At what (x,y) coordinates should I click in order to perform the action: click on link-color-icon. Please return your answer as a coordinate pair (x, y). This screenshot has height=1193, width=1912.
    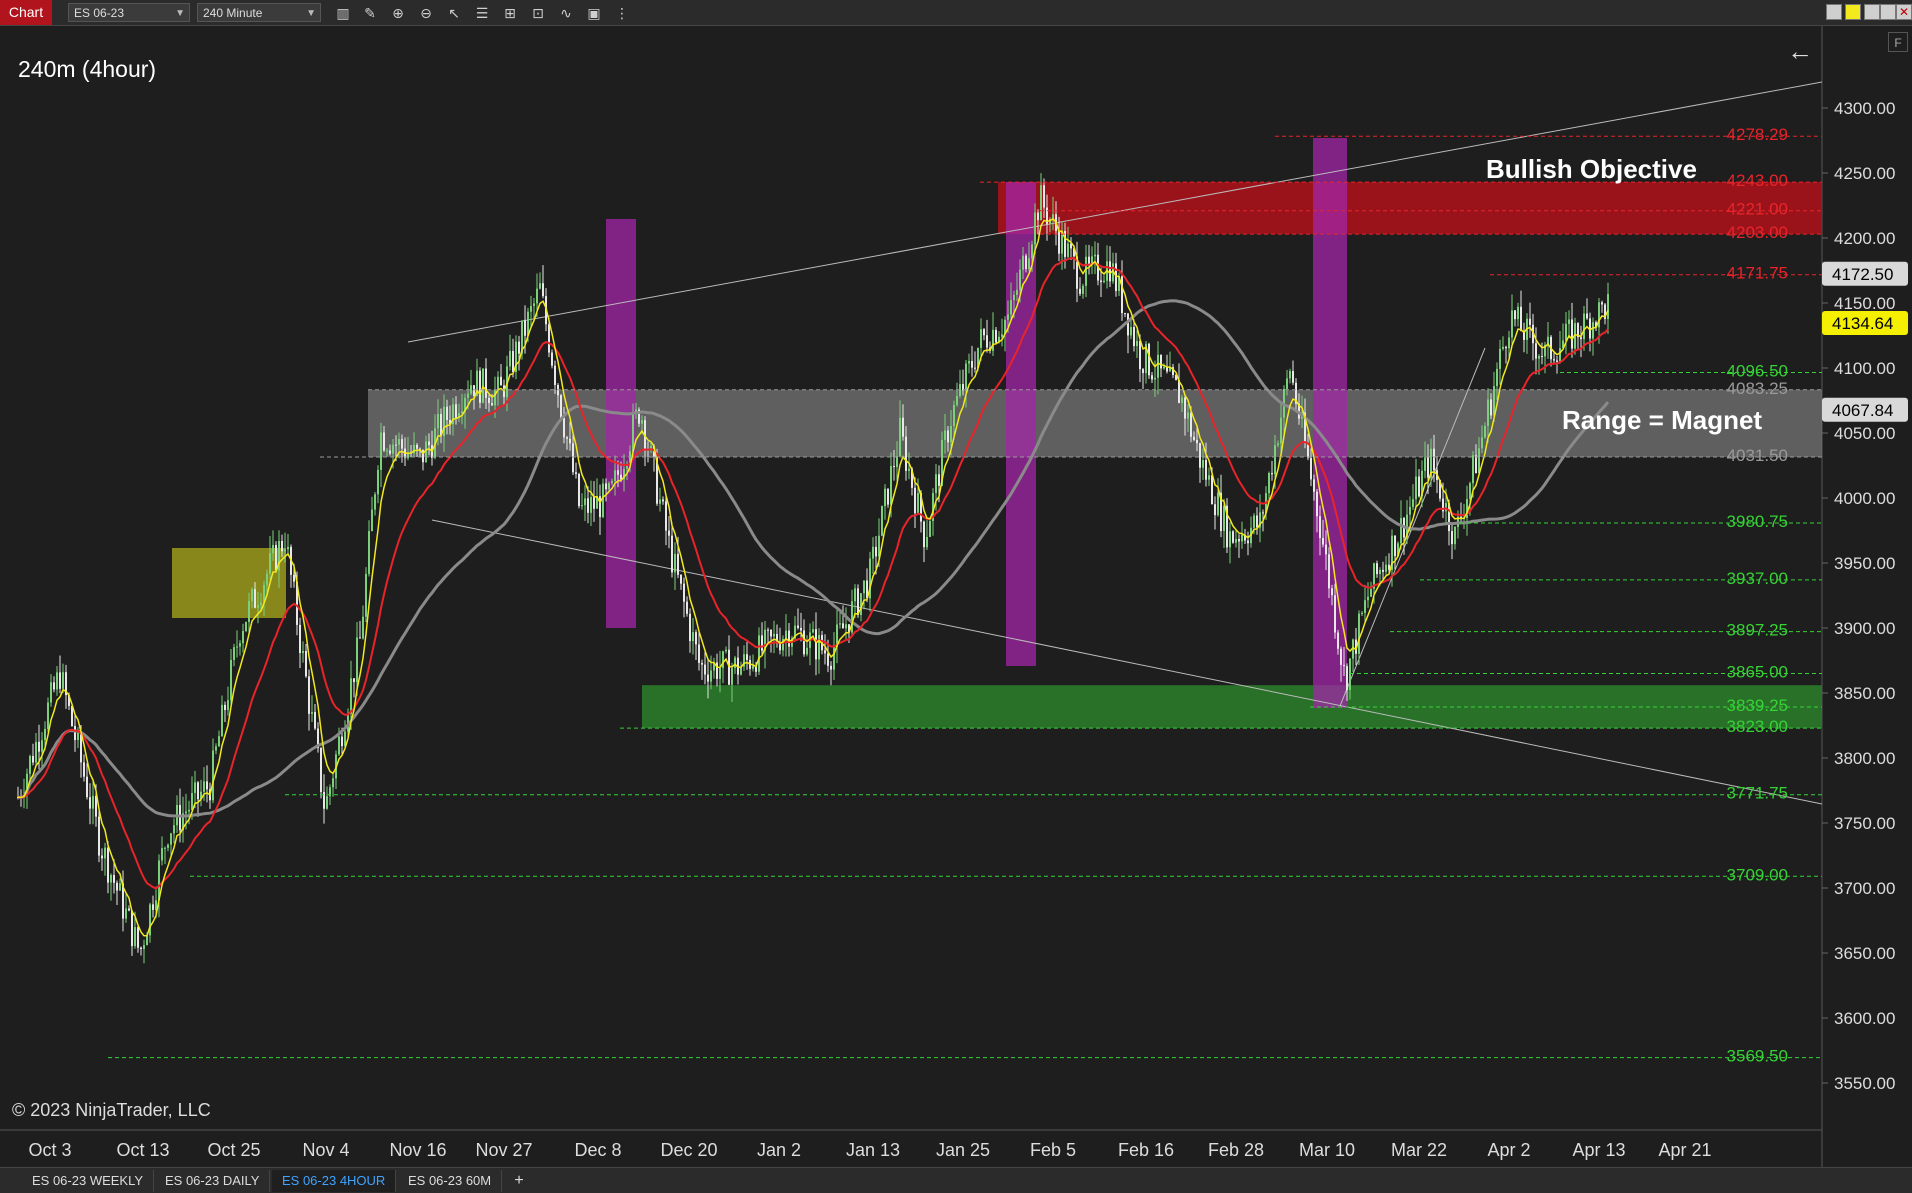
    Looking at the image, I should click on (1853, 12).